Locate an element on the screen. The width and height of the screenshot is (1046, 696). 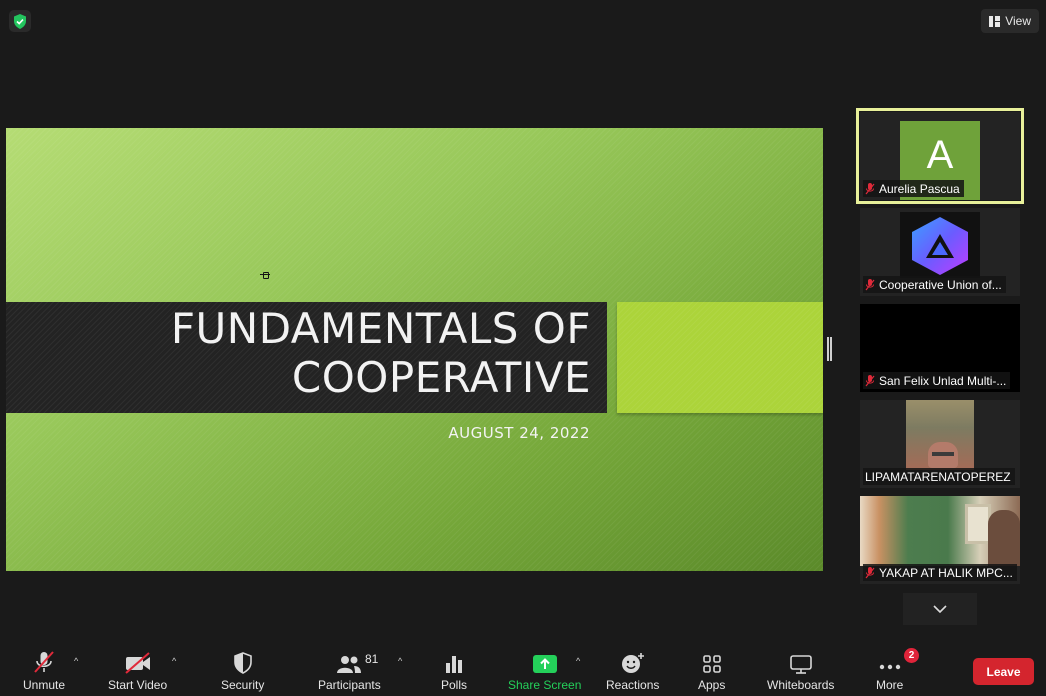
slide-title: FUNDAMENTALS OF COOPERATIVE is located at coordinates (380, 353).